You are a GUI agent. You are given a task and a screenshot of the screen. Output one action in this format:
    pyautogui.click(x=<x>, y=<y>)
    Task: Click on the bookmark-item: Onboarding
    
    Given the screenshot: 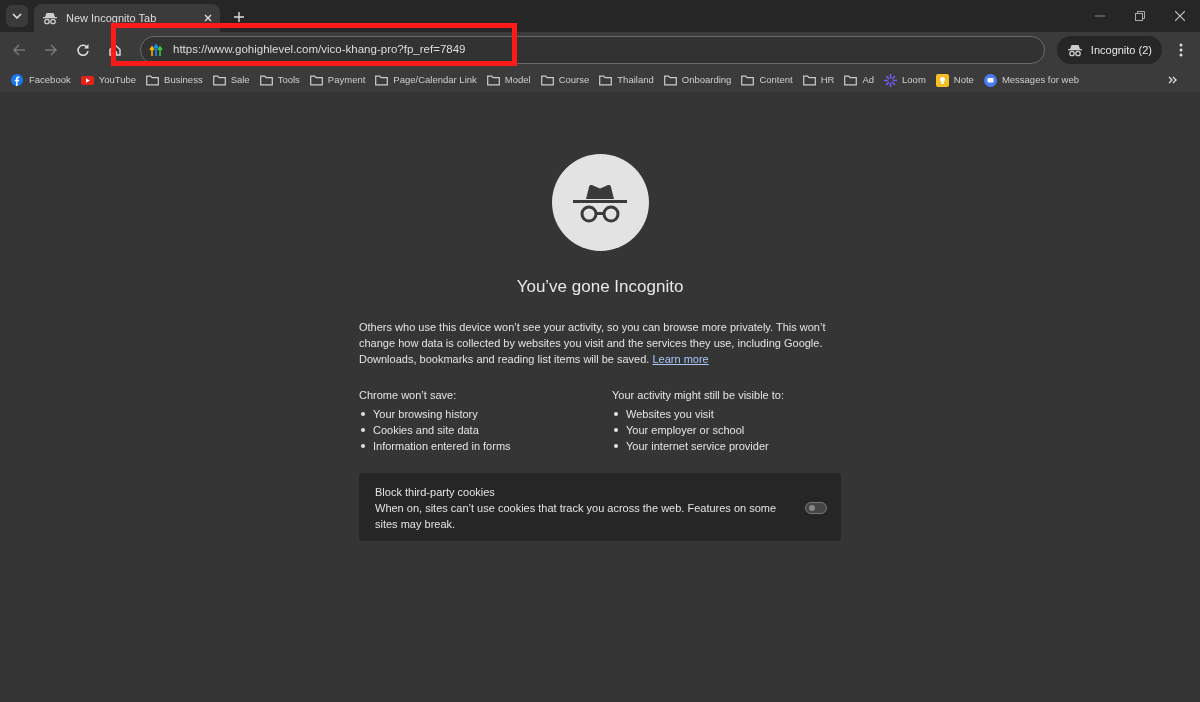 What is the action you would take?
    pyautogui.click(x=697, y=80)
    